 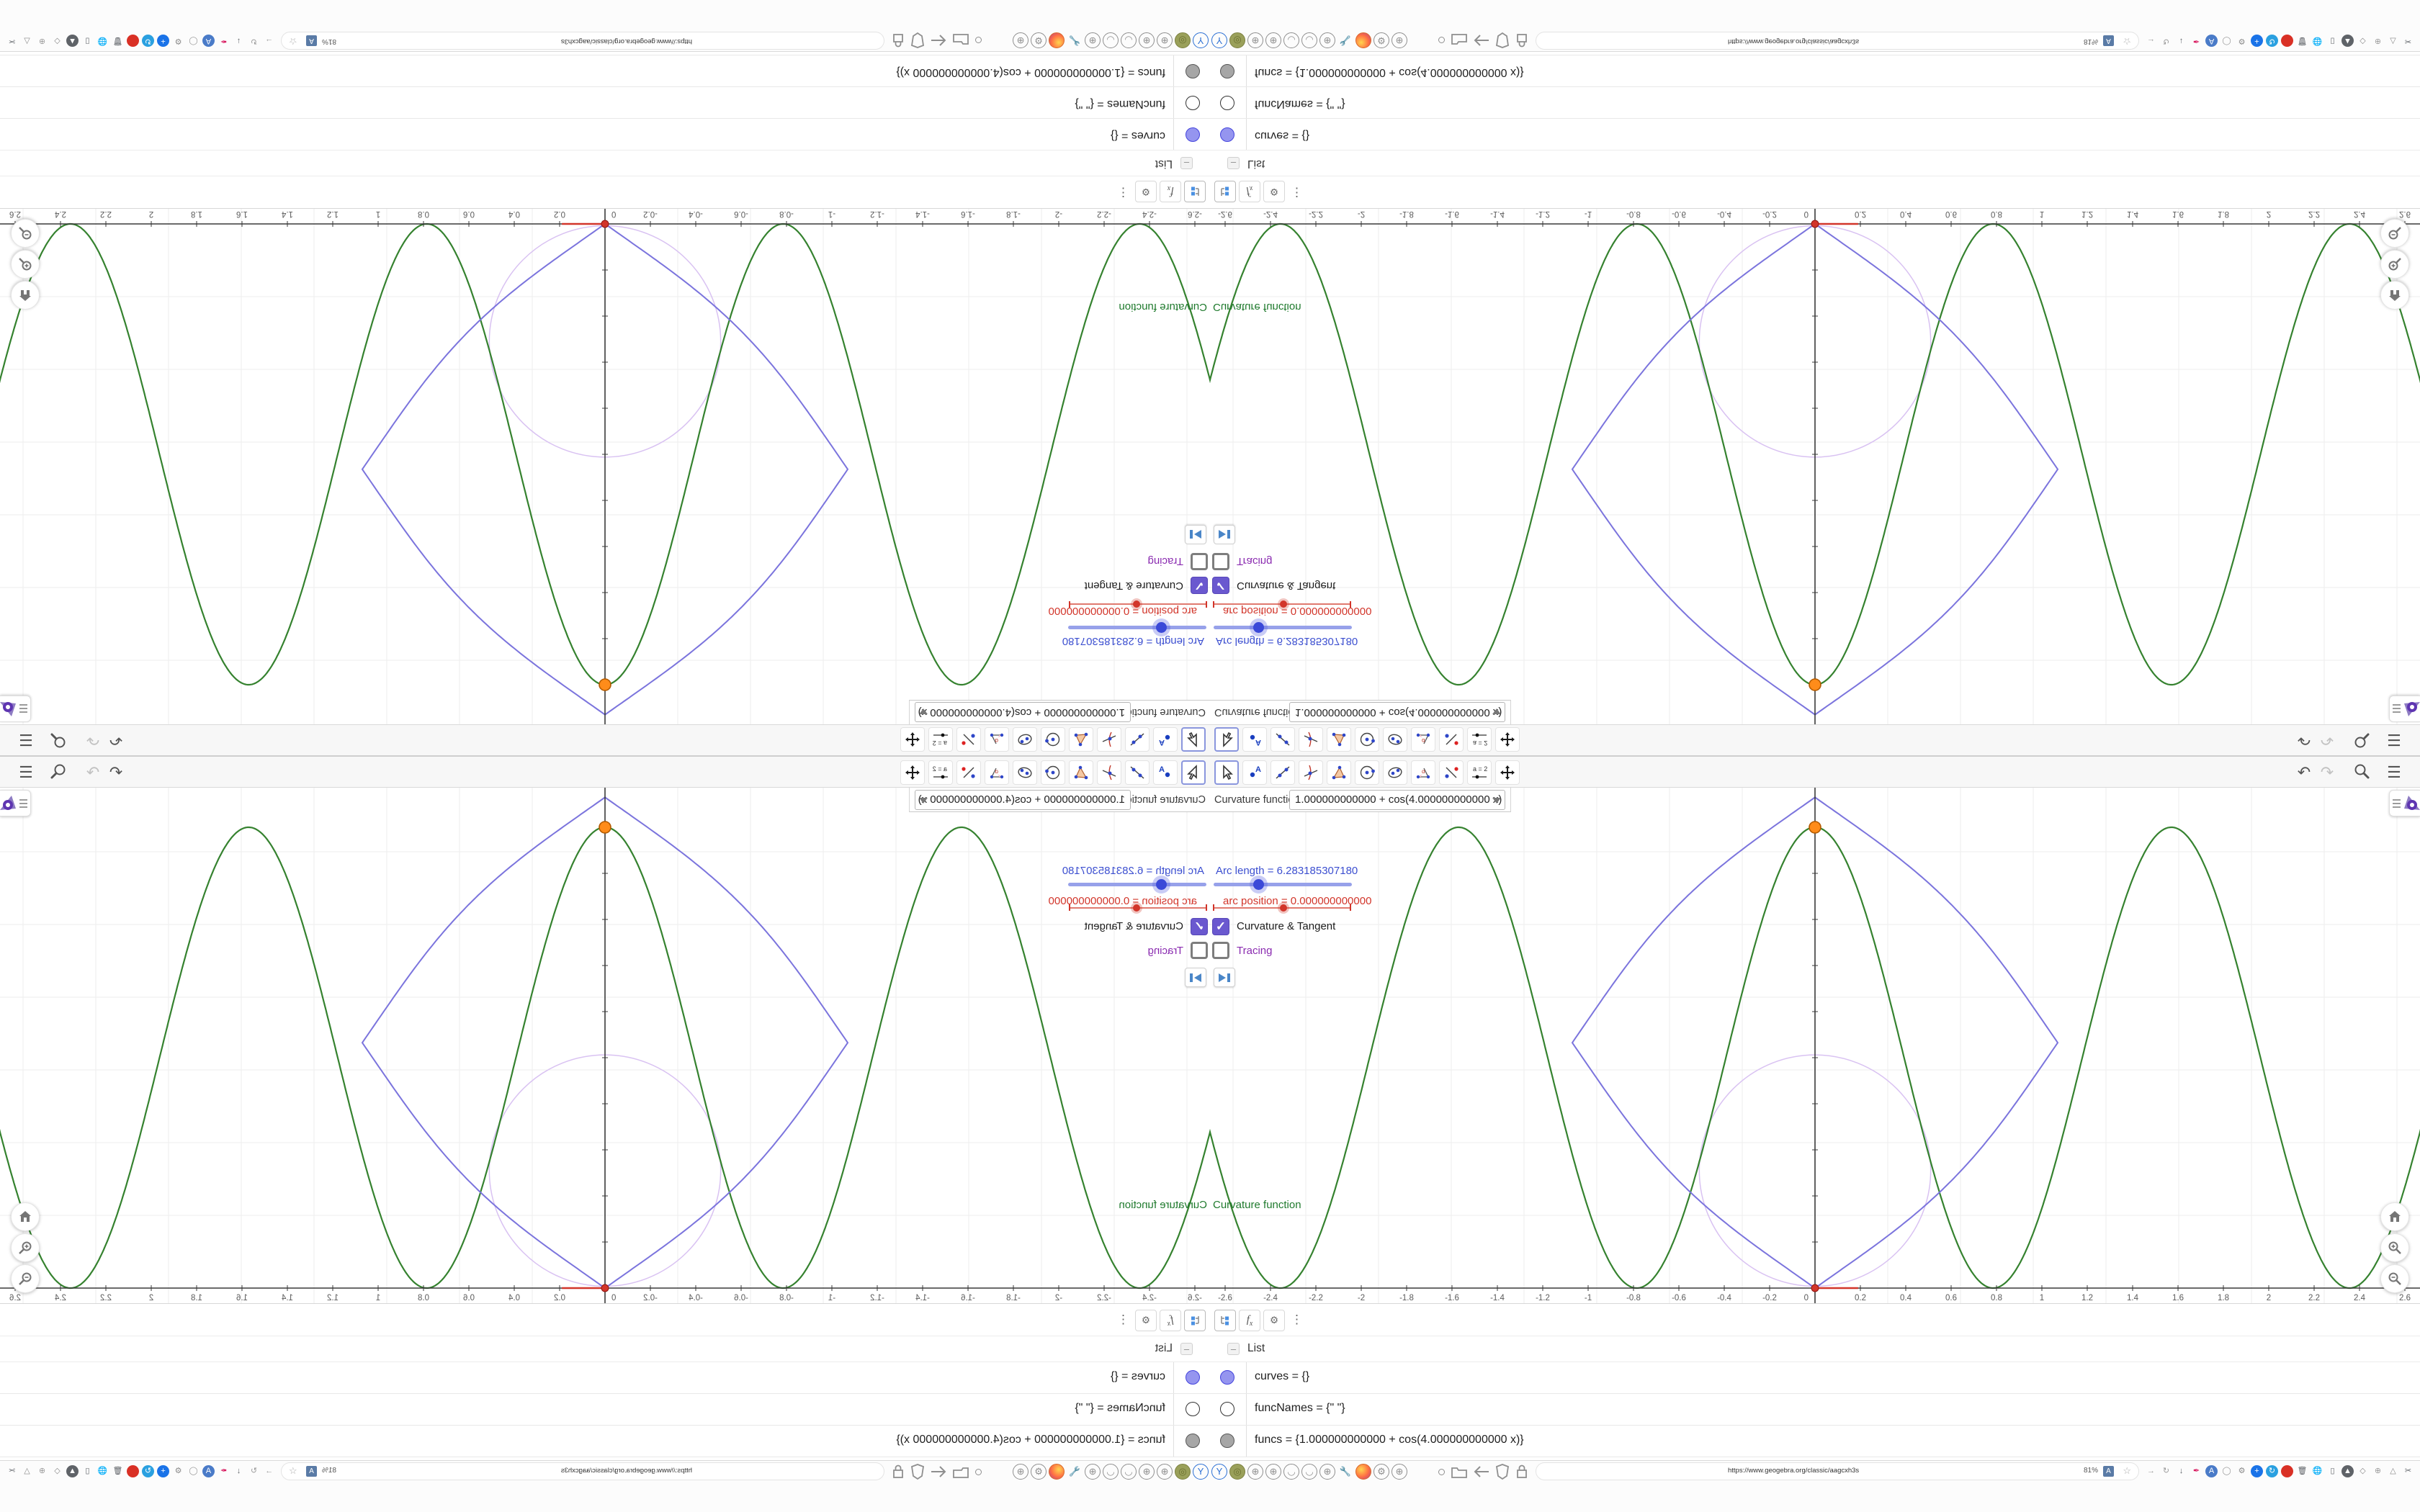 What do you see at coordinates (1, 41) in the screenshot?
I see `gear2-icon: ⚙` at bounding box center [1, 41].